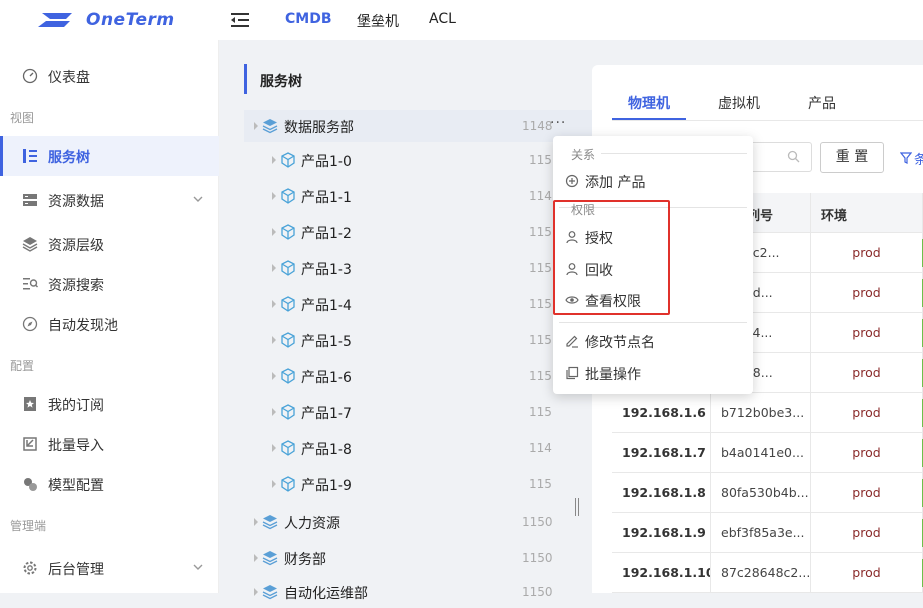  Describe the element at coordinates (326, 342) in the screenshot. I see `tree-node-label: 产品1-5` at that location.